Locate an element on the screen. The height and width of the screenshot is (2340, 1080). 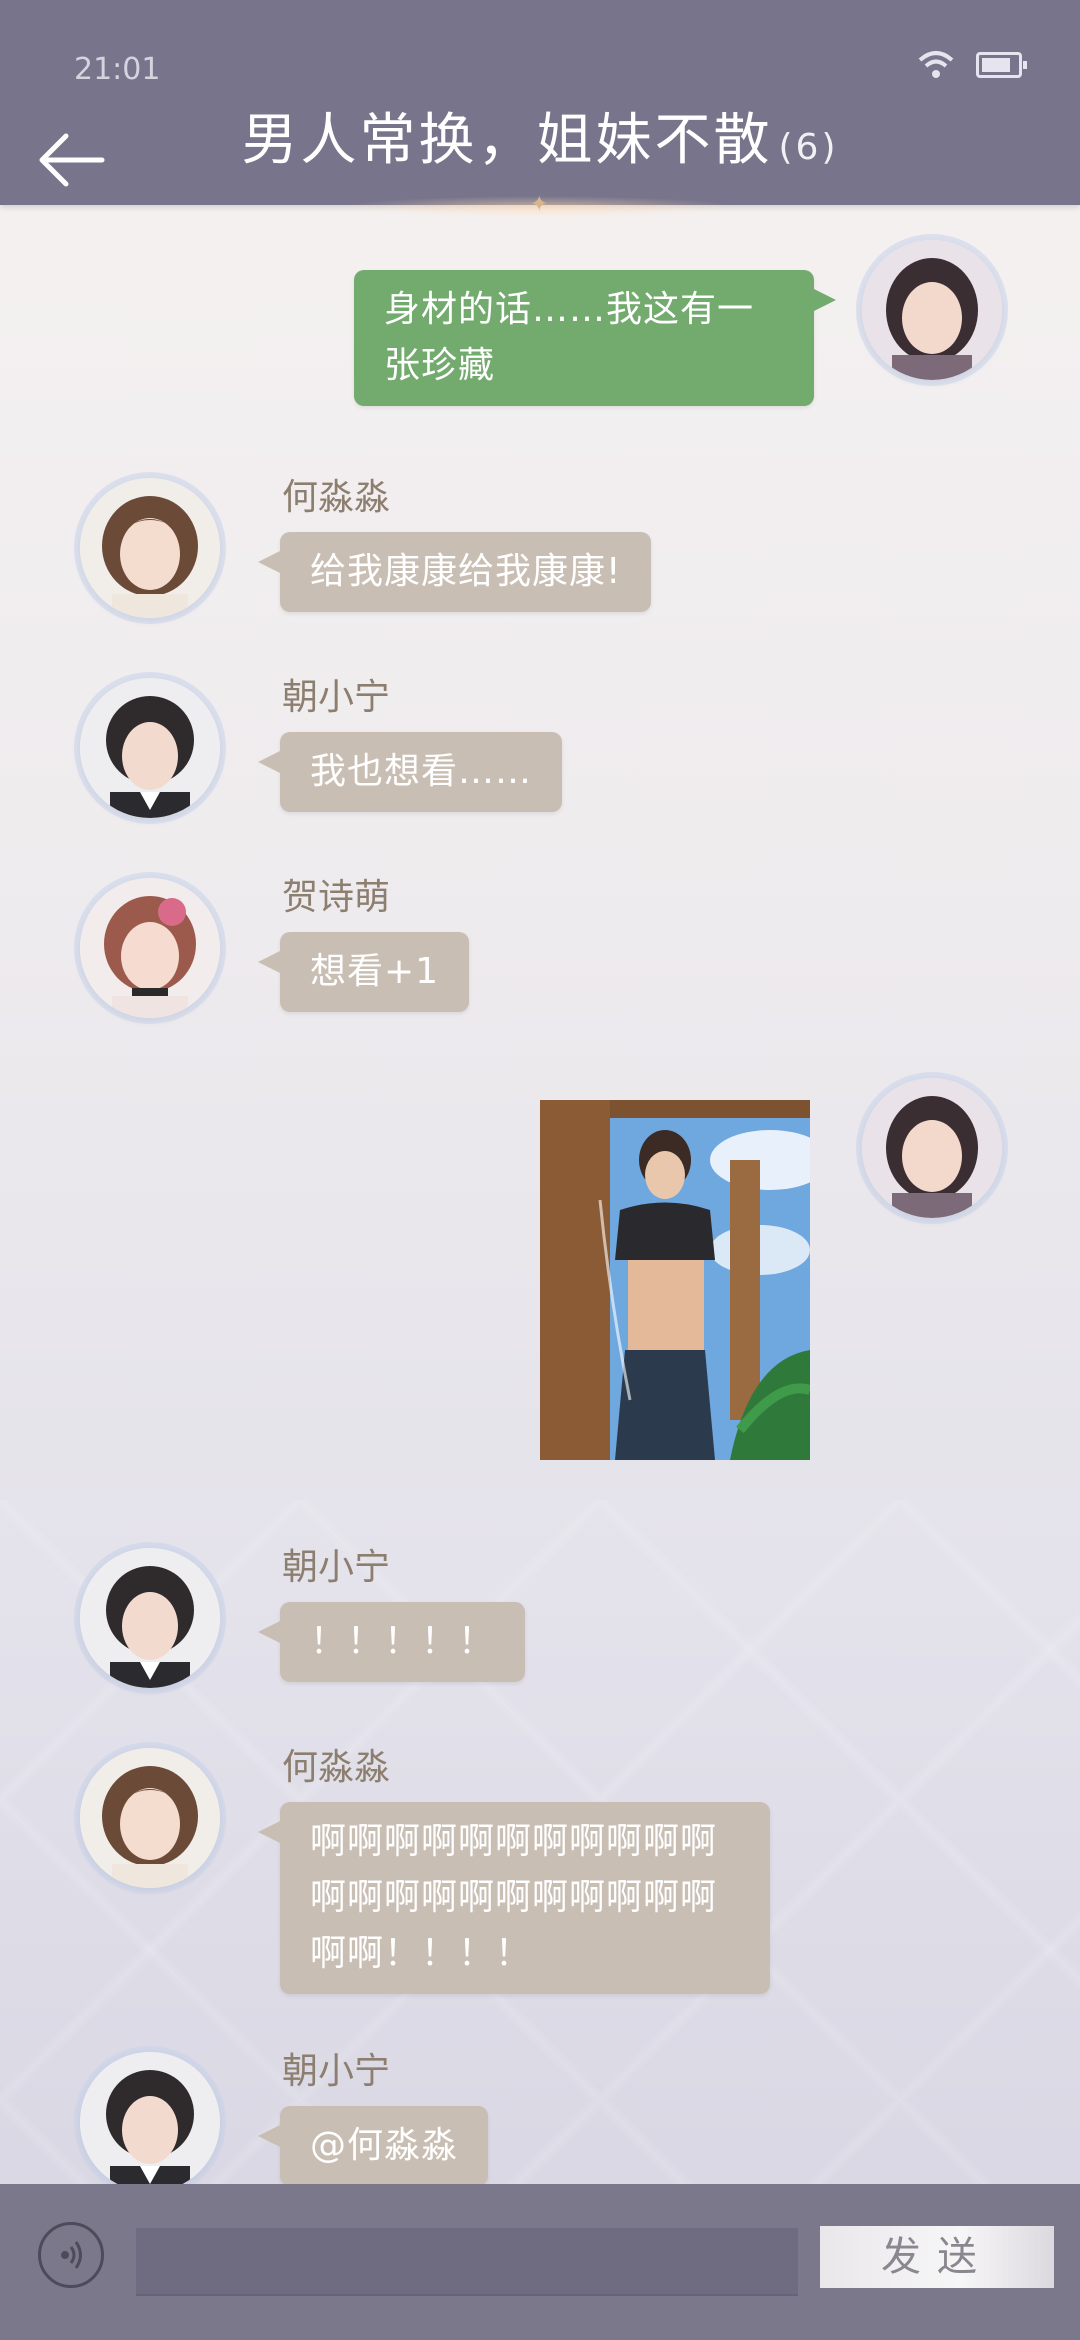
message-text: 啊啊啊啊啊啊啊啊啊啊啊啊啊啊啊啊啊啊啊啊啊啊啊啊！！！！ is located at coordinates (514, 1897).